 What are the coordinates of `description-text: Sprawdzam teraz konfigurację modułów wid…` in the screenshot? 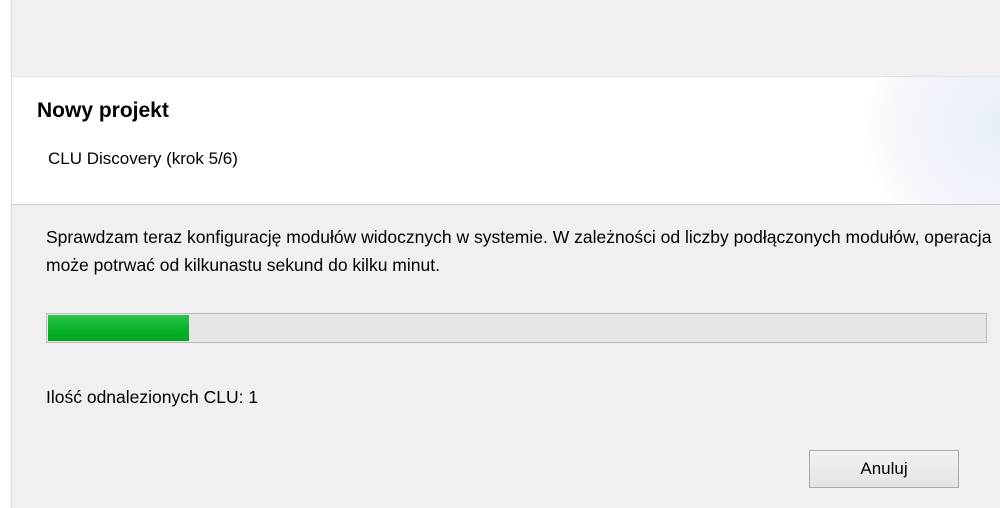 It's located at (519, 251).